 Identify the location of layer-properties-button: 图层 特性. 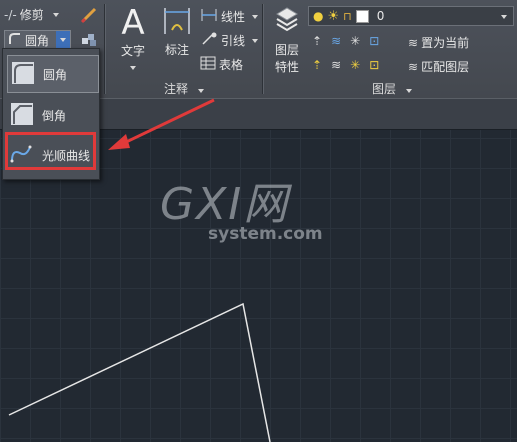
(287, 39).